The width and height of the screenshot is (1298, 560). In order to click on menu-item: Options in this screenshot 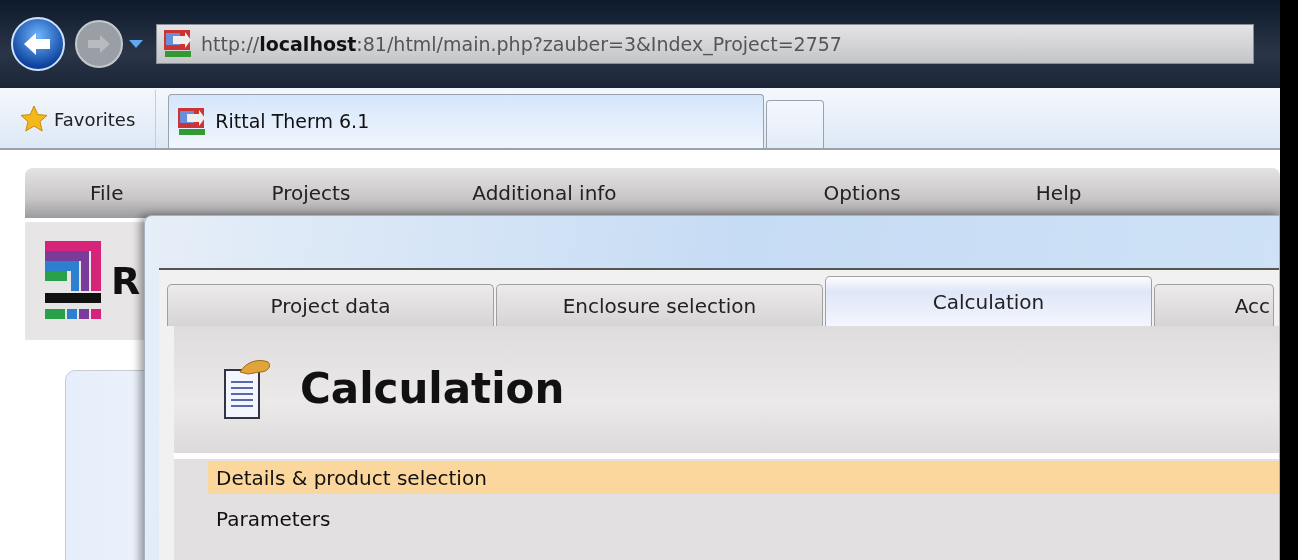, I will do `click(862, 193)`.